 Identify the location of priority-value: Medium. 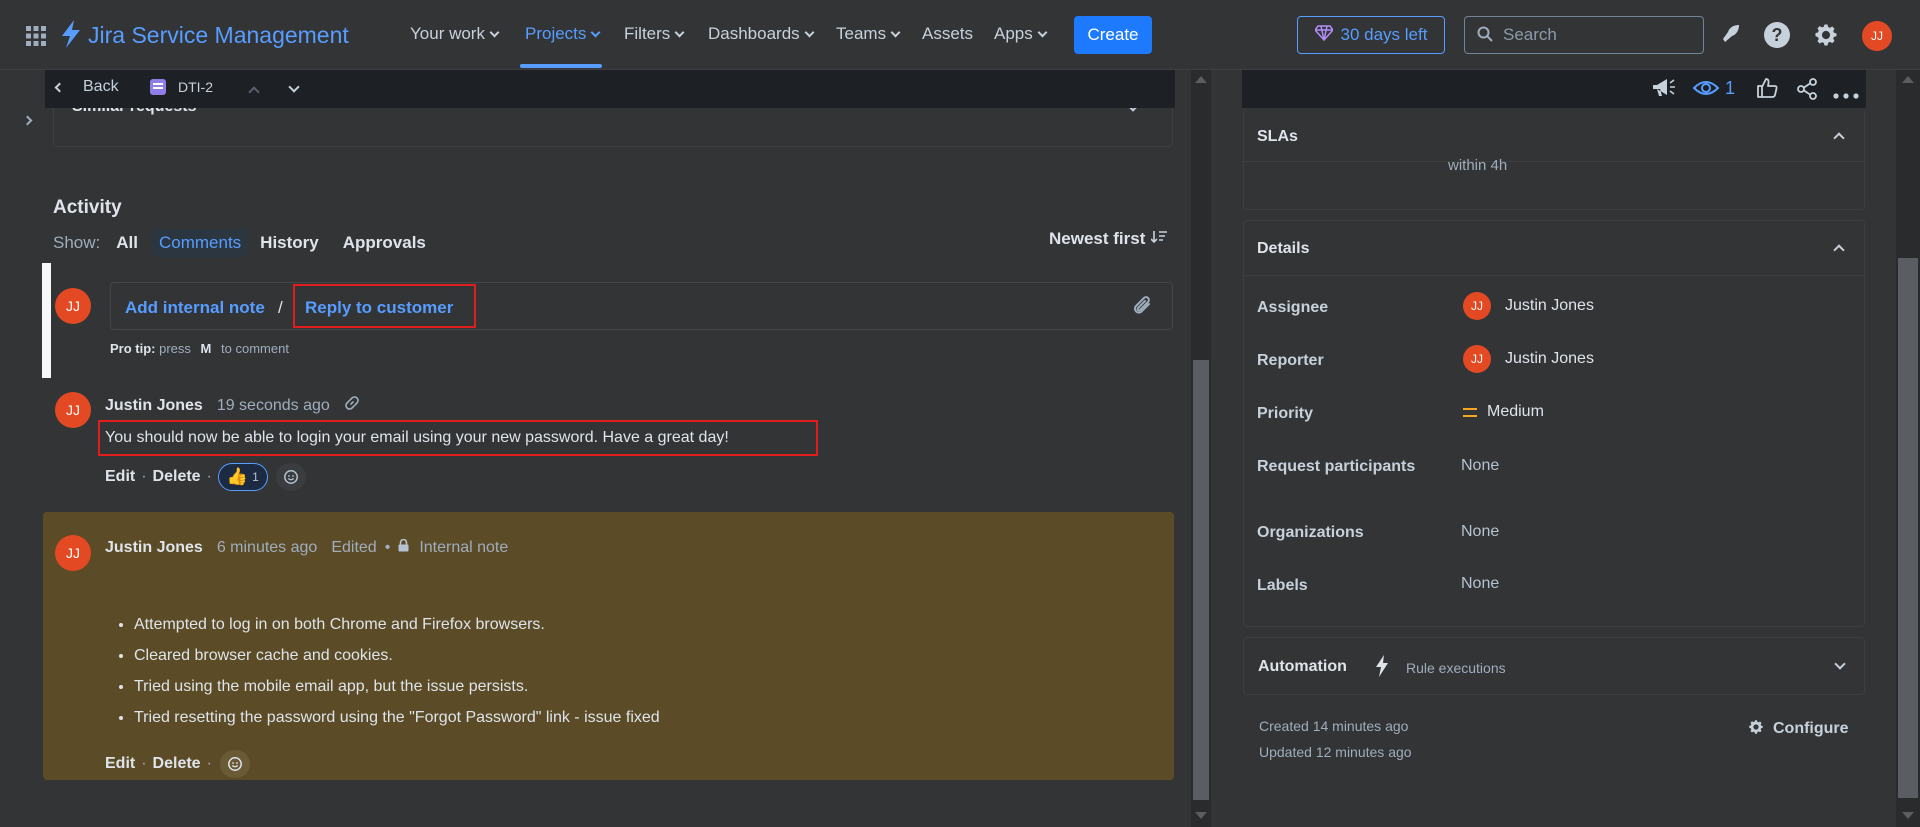
(1515, 411).